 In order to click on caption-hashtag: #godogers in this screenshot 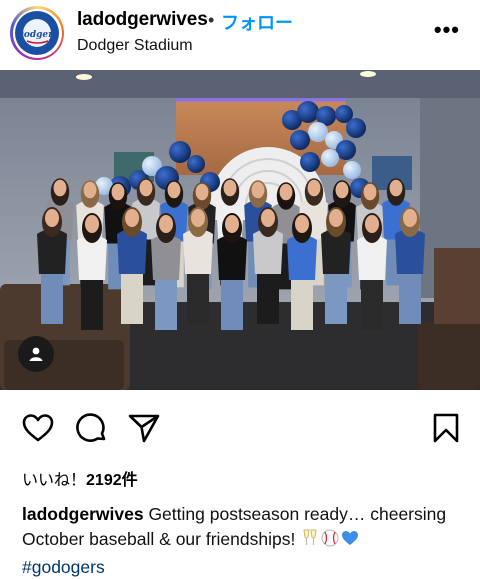, I will do `click(63, 567)`.